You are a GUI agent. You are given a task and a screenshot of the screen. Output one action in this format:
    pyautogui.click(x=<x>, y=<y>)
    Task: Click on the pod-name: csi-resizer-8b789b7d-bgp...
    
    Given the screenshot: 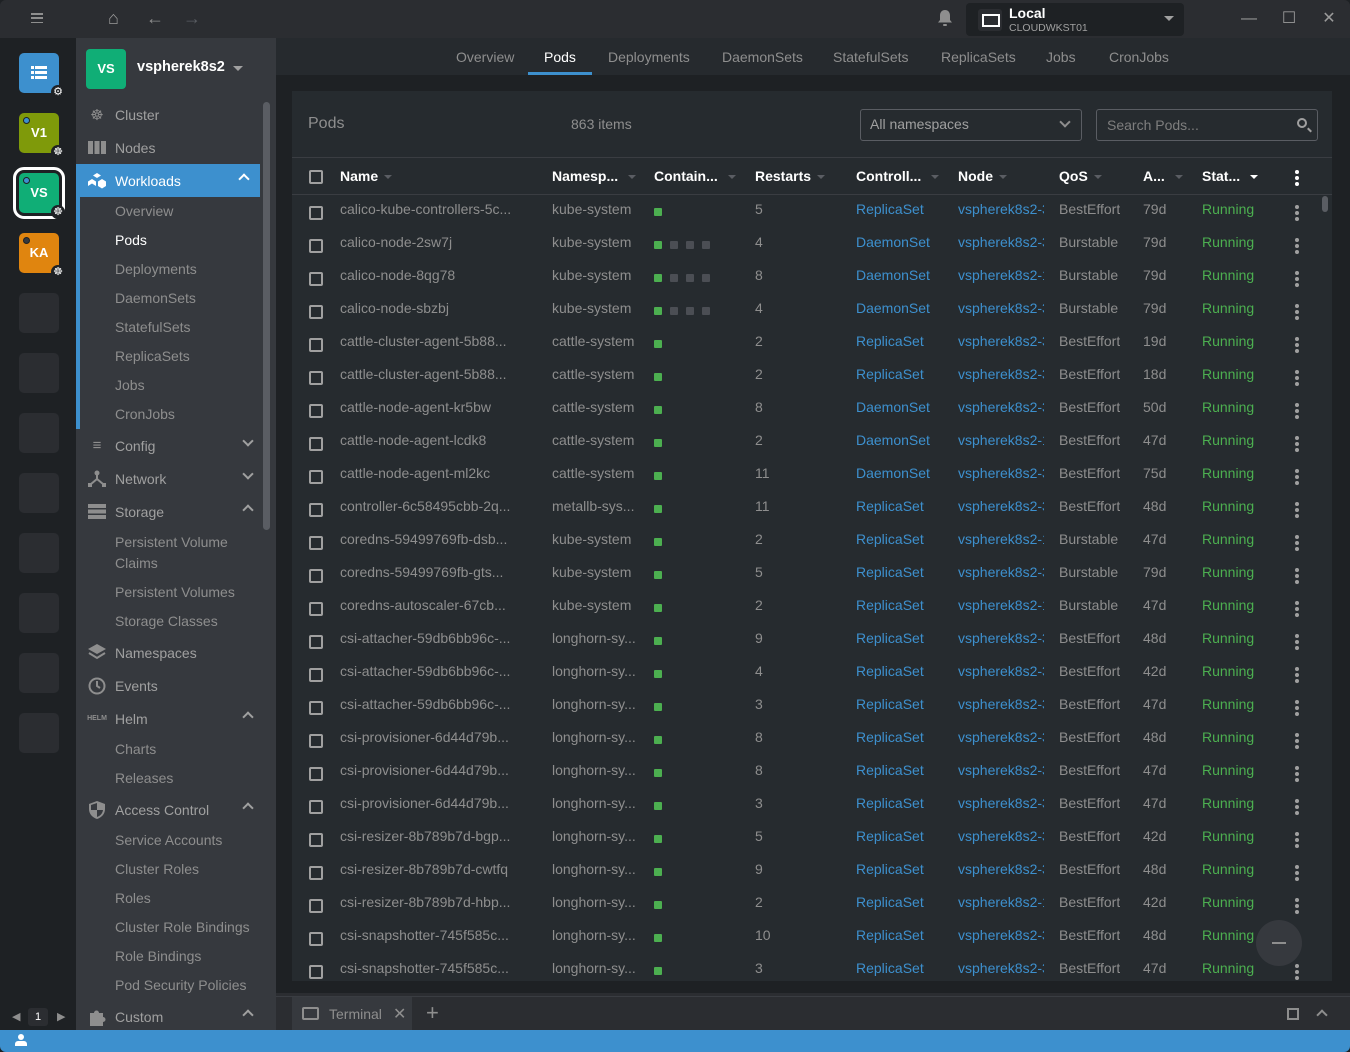 What is the action you would take?
    pyautogui.click(x=440, y=836)
    